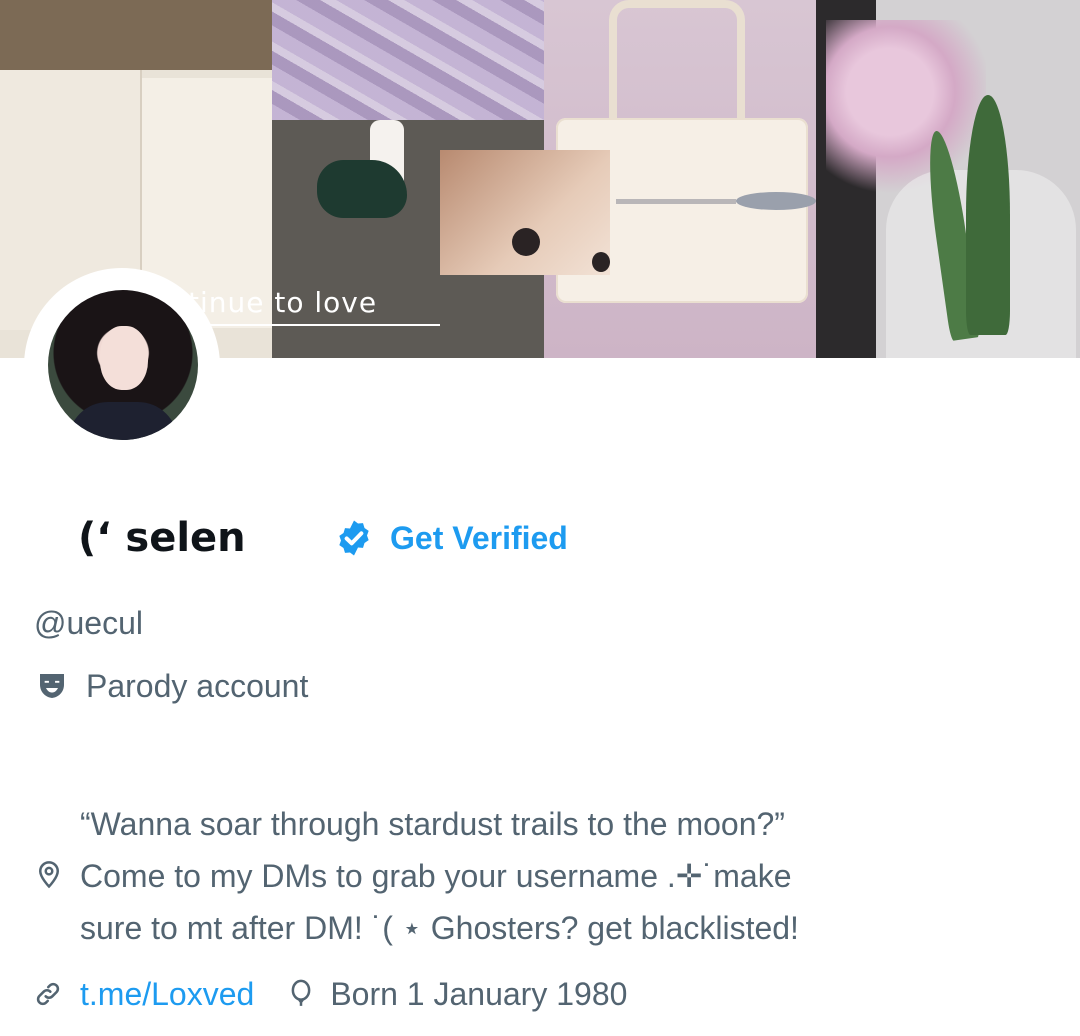 The height and width of the screenshot is (1036, 1080). I want to click on avatar, so click(123, 365).